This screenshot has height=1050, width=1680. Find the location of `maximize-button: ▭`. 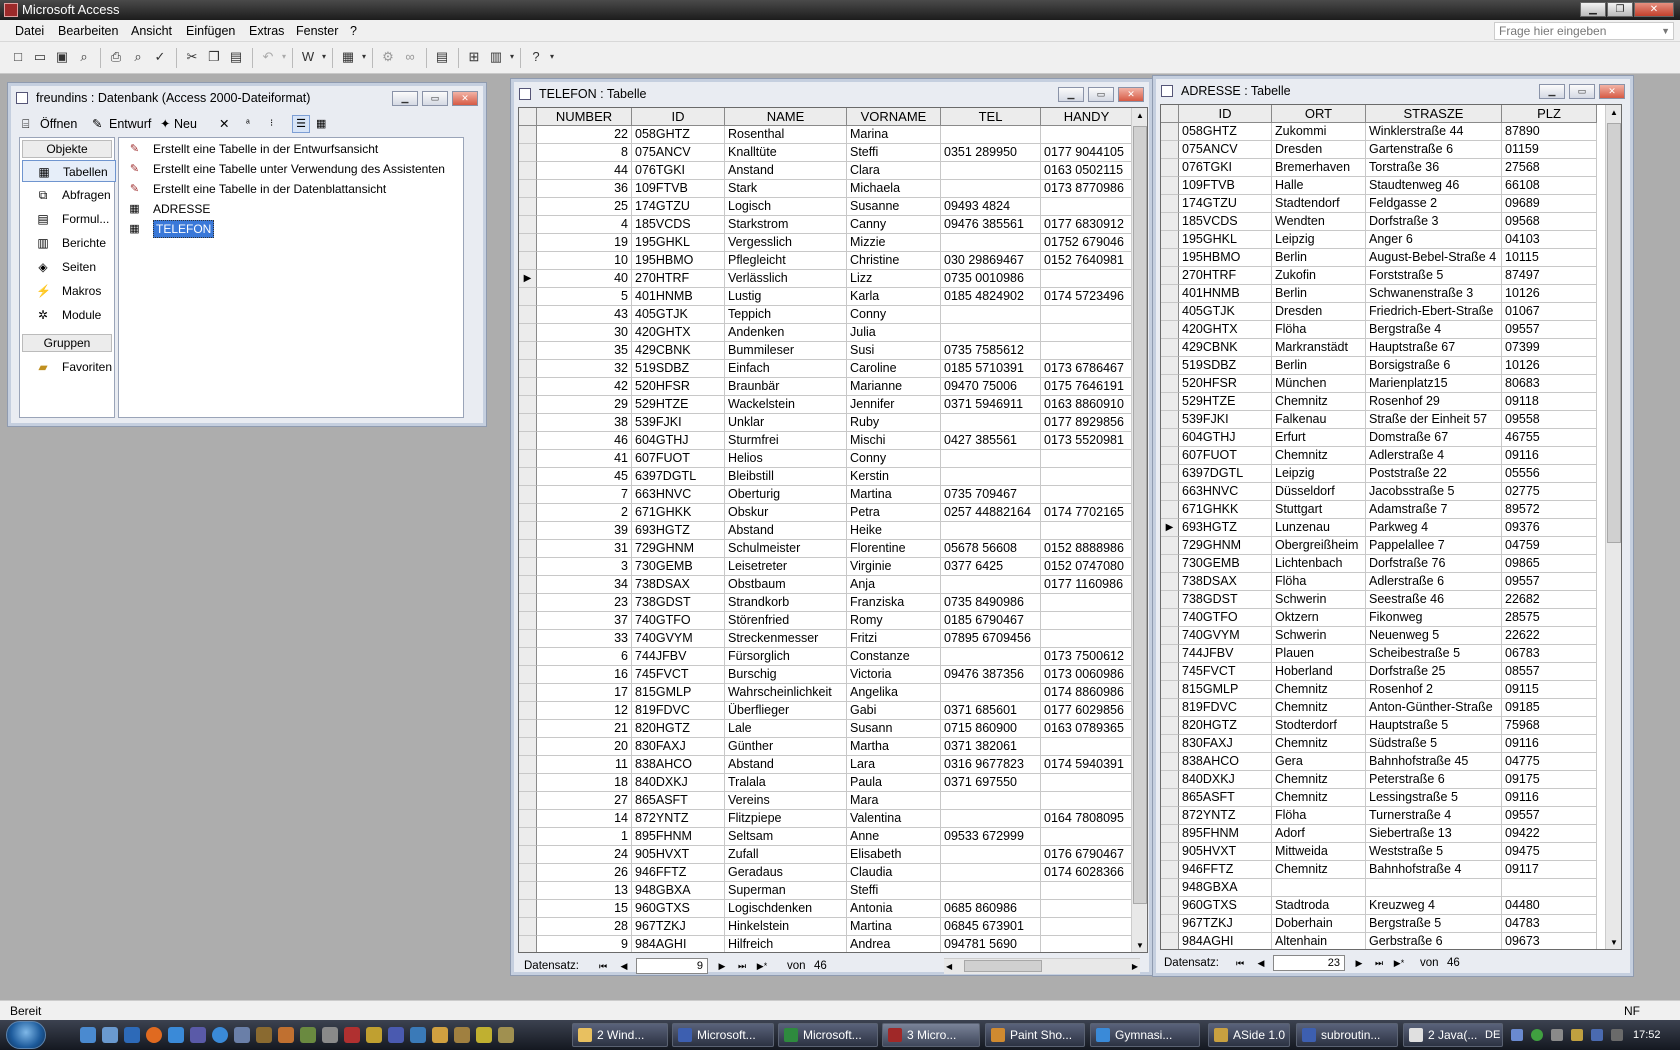

maximize-button: ▭ is located at coordinates (435, 98).